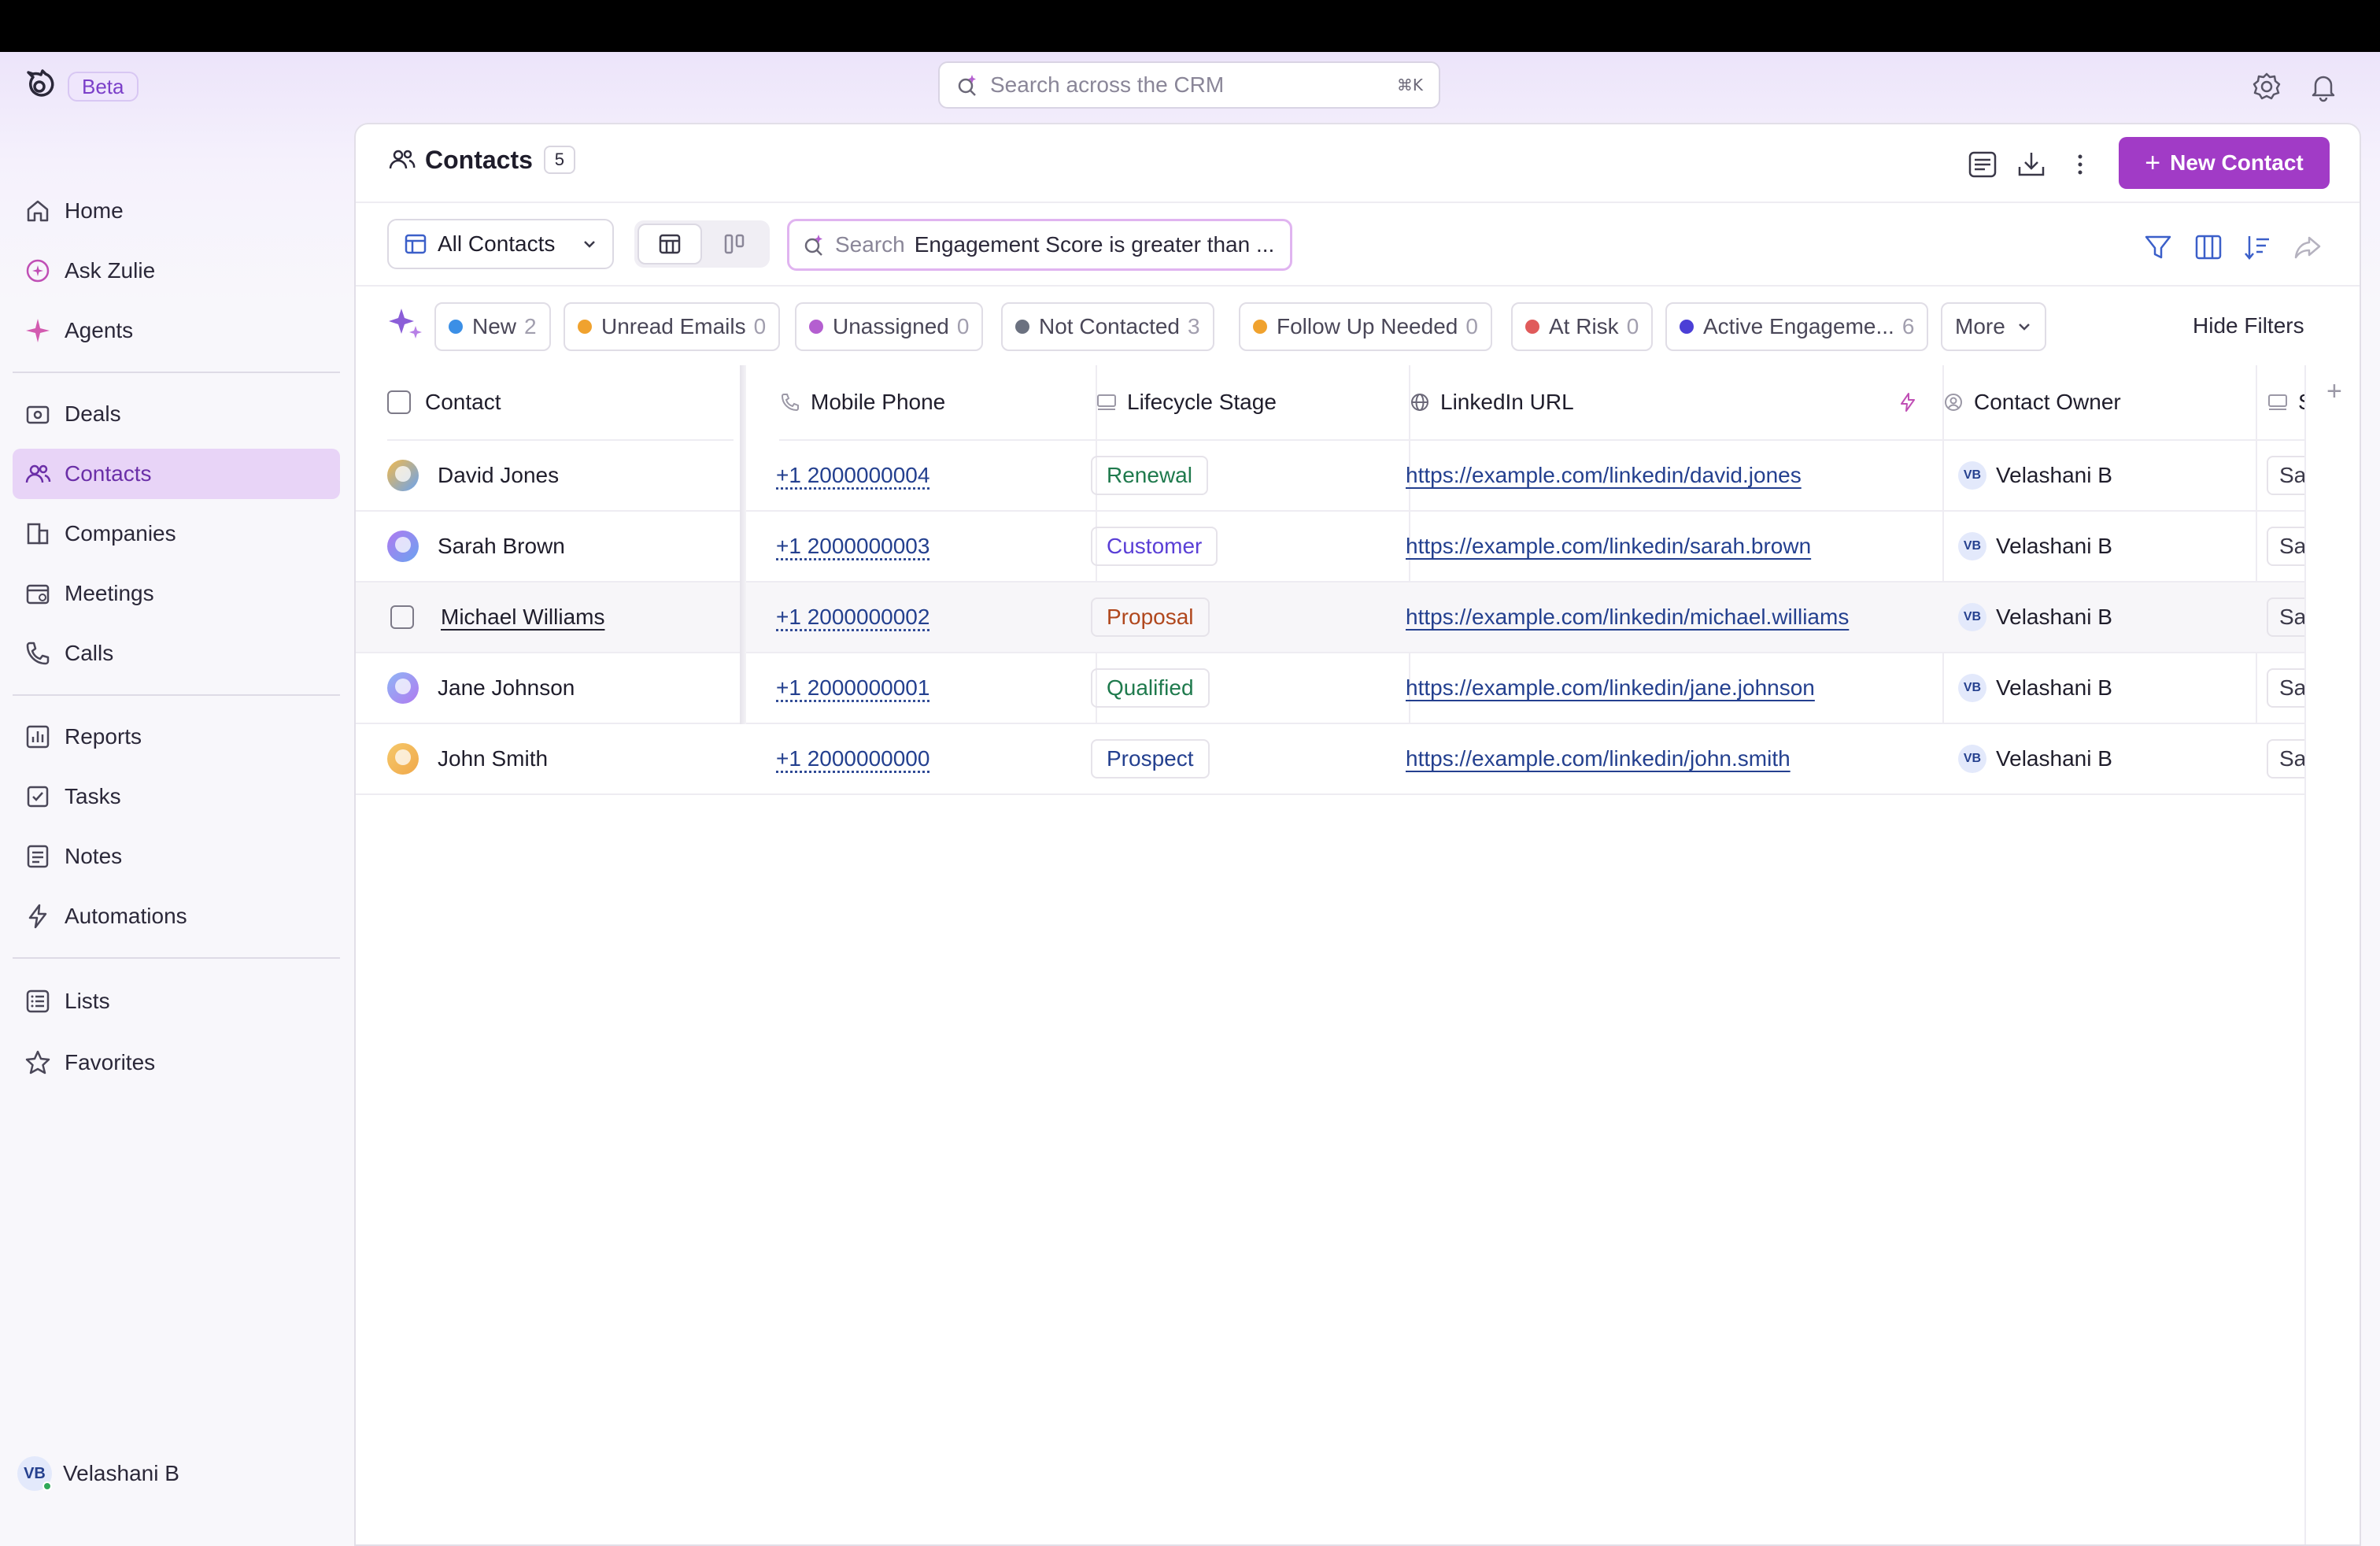  What do you see at coordinates (933, 475) in the screenshot?
I see `phone-cell: +1 2000000004` at bounding box center [933, 475].